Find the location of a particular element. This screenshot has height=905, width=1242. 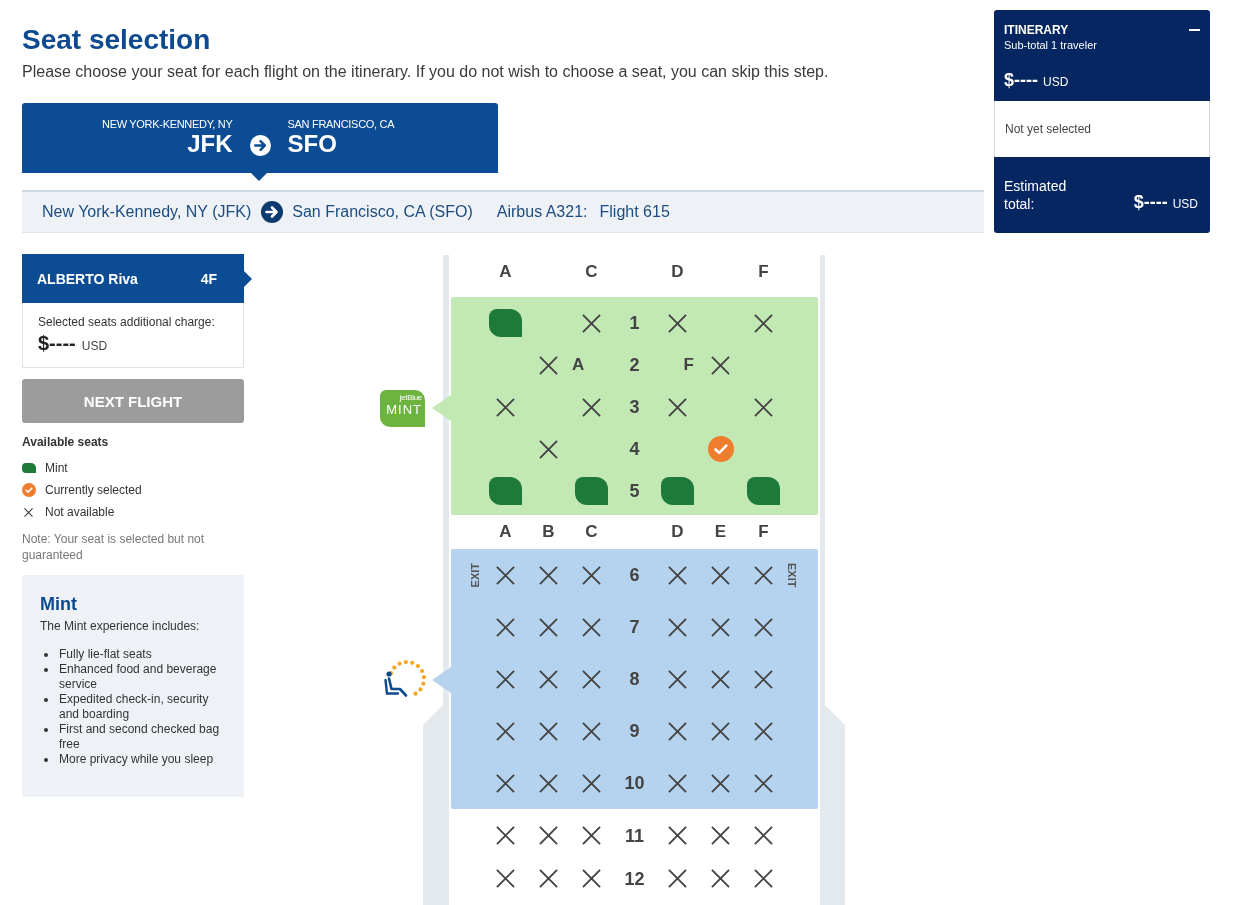

info-intro: The Mint experience includes: is located at coordinates (120, 626).